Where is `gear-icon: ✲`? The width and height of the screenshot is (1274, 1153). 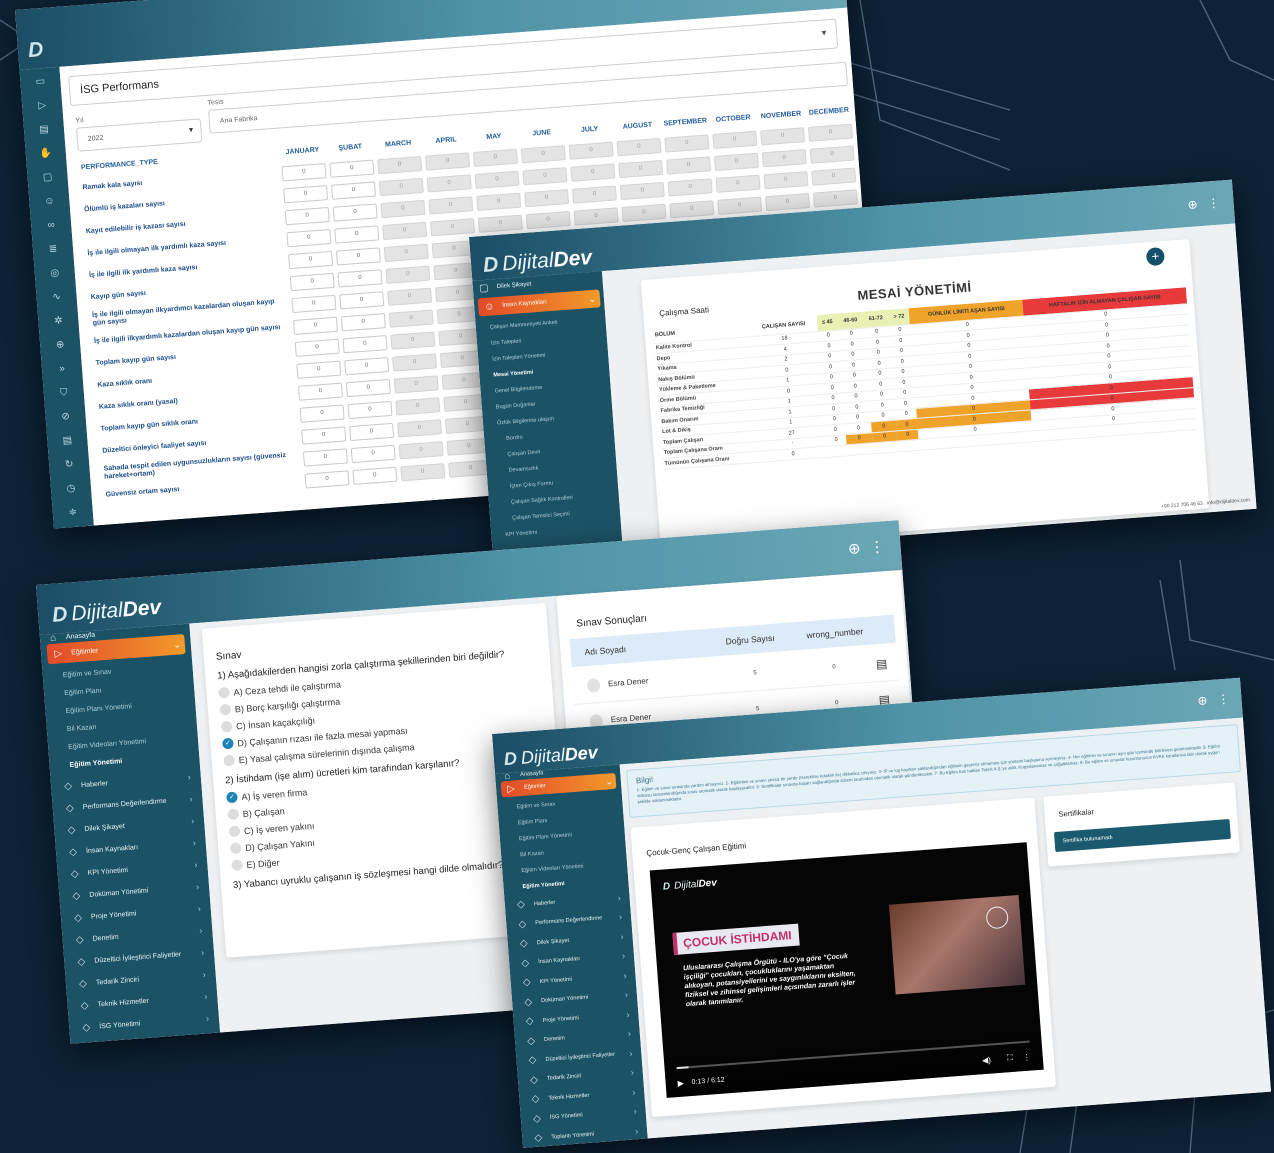
gear-icon: ✲ is located at coordinates (59, 327).